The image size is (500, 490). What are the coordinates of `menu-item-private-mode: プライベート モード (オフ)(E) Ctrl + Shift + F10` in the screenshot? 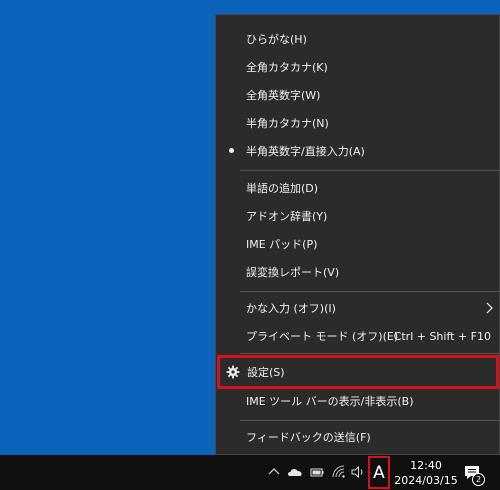 It's located at (357, 336).